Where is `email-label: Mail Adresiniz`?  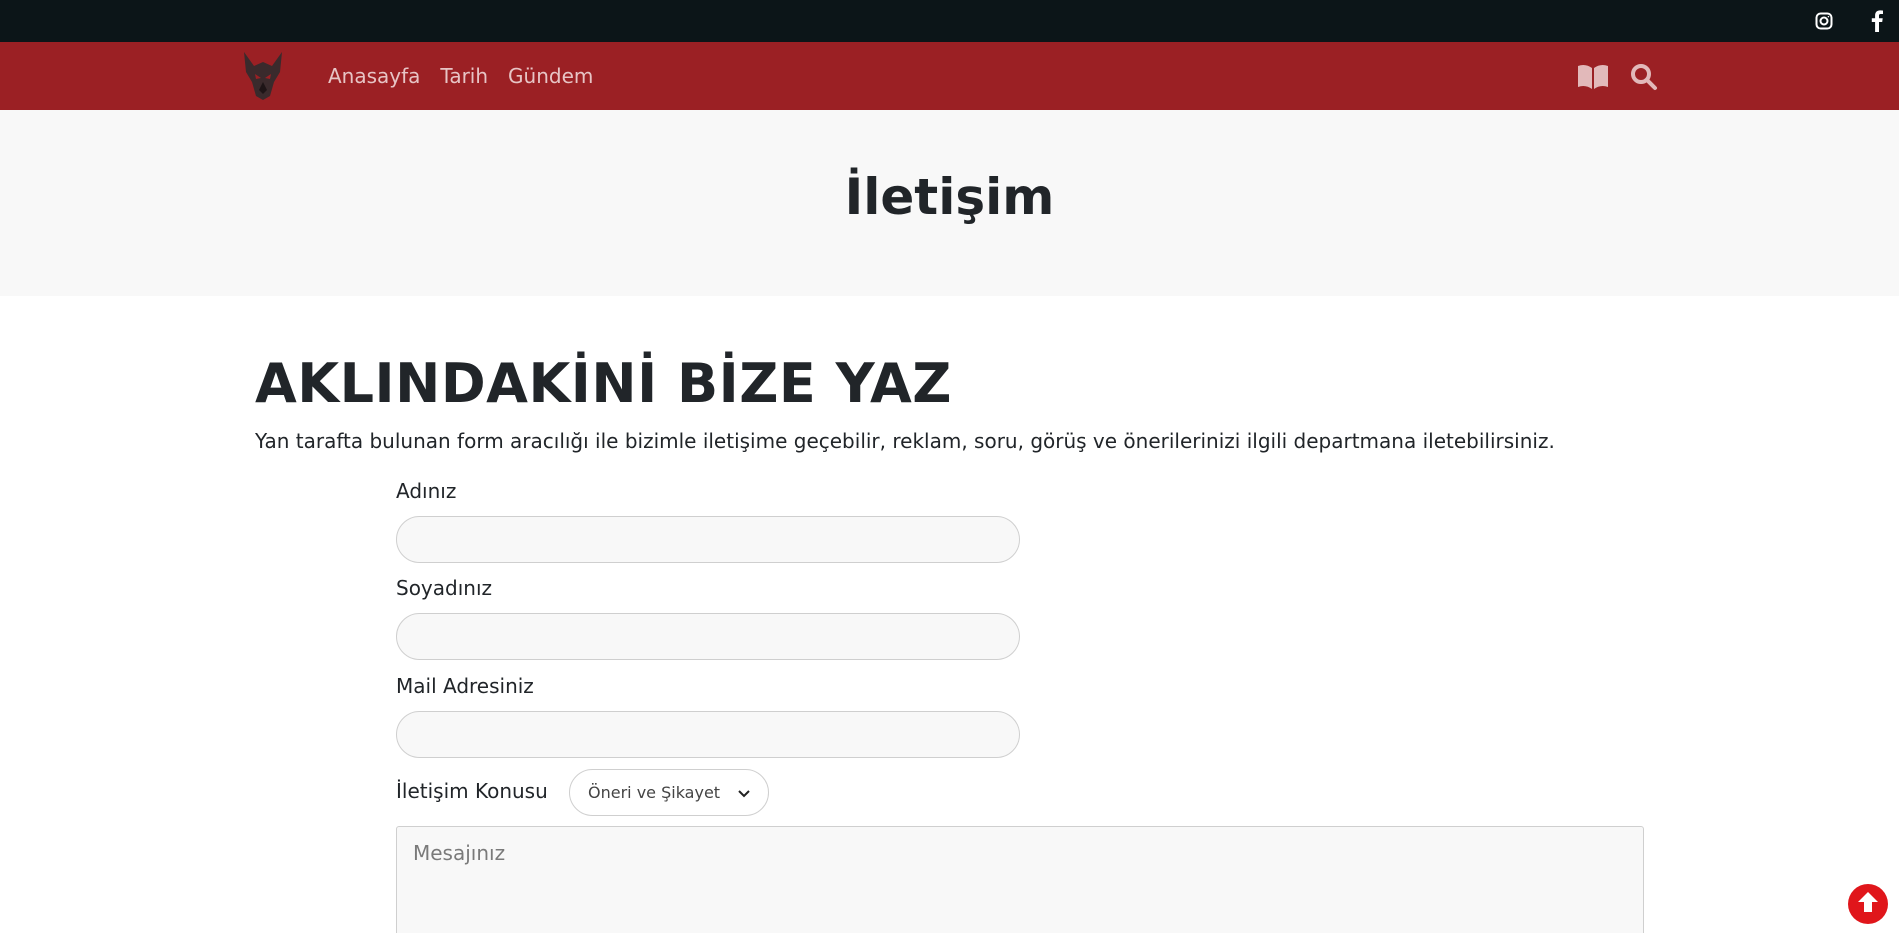
email-label: Mail Adresiniz is located at coordinates (465, 686).